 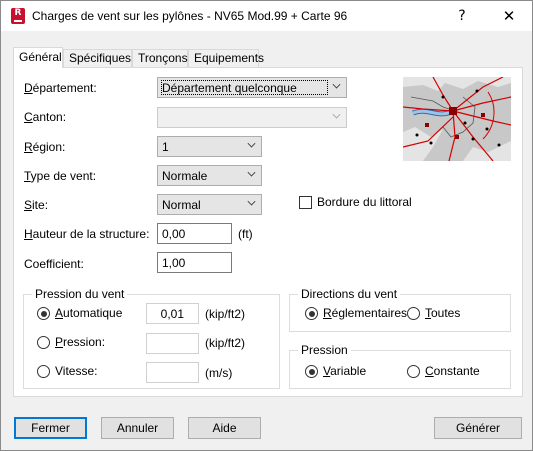 I want to click on type-vent-label: Type de vent:, so click(x=60, y=176).